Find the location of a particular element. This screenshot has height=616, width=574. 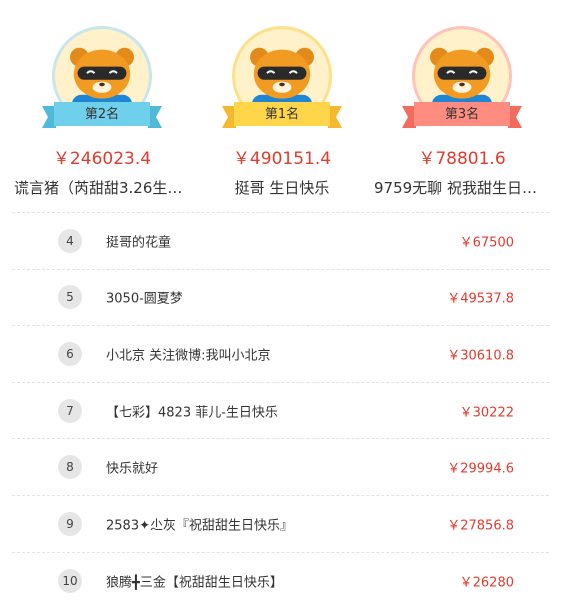

rank-label: 第3名 is located at coordinates (462, 114).